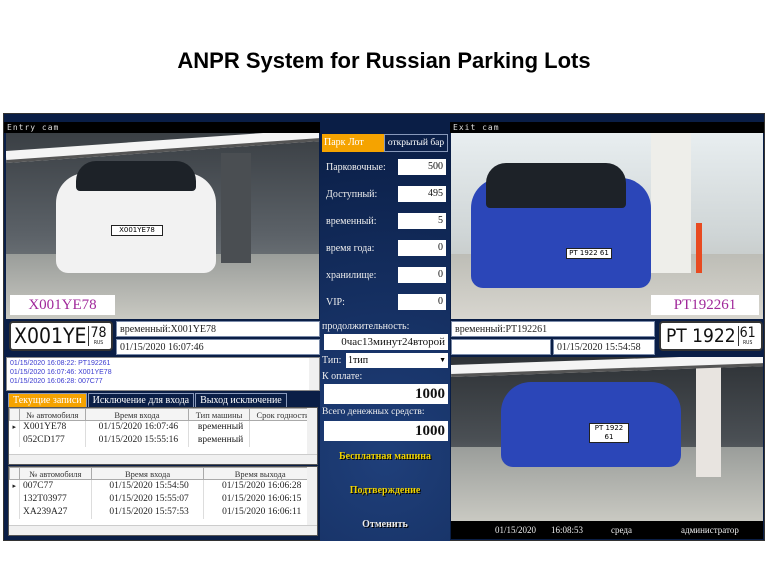  Describe the element at coordinates (55, 486) in the screenshot. I see `table-cell: 007C77` at that location.